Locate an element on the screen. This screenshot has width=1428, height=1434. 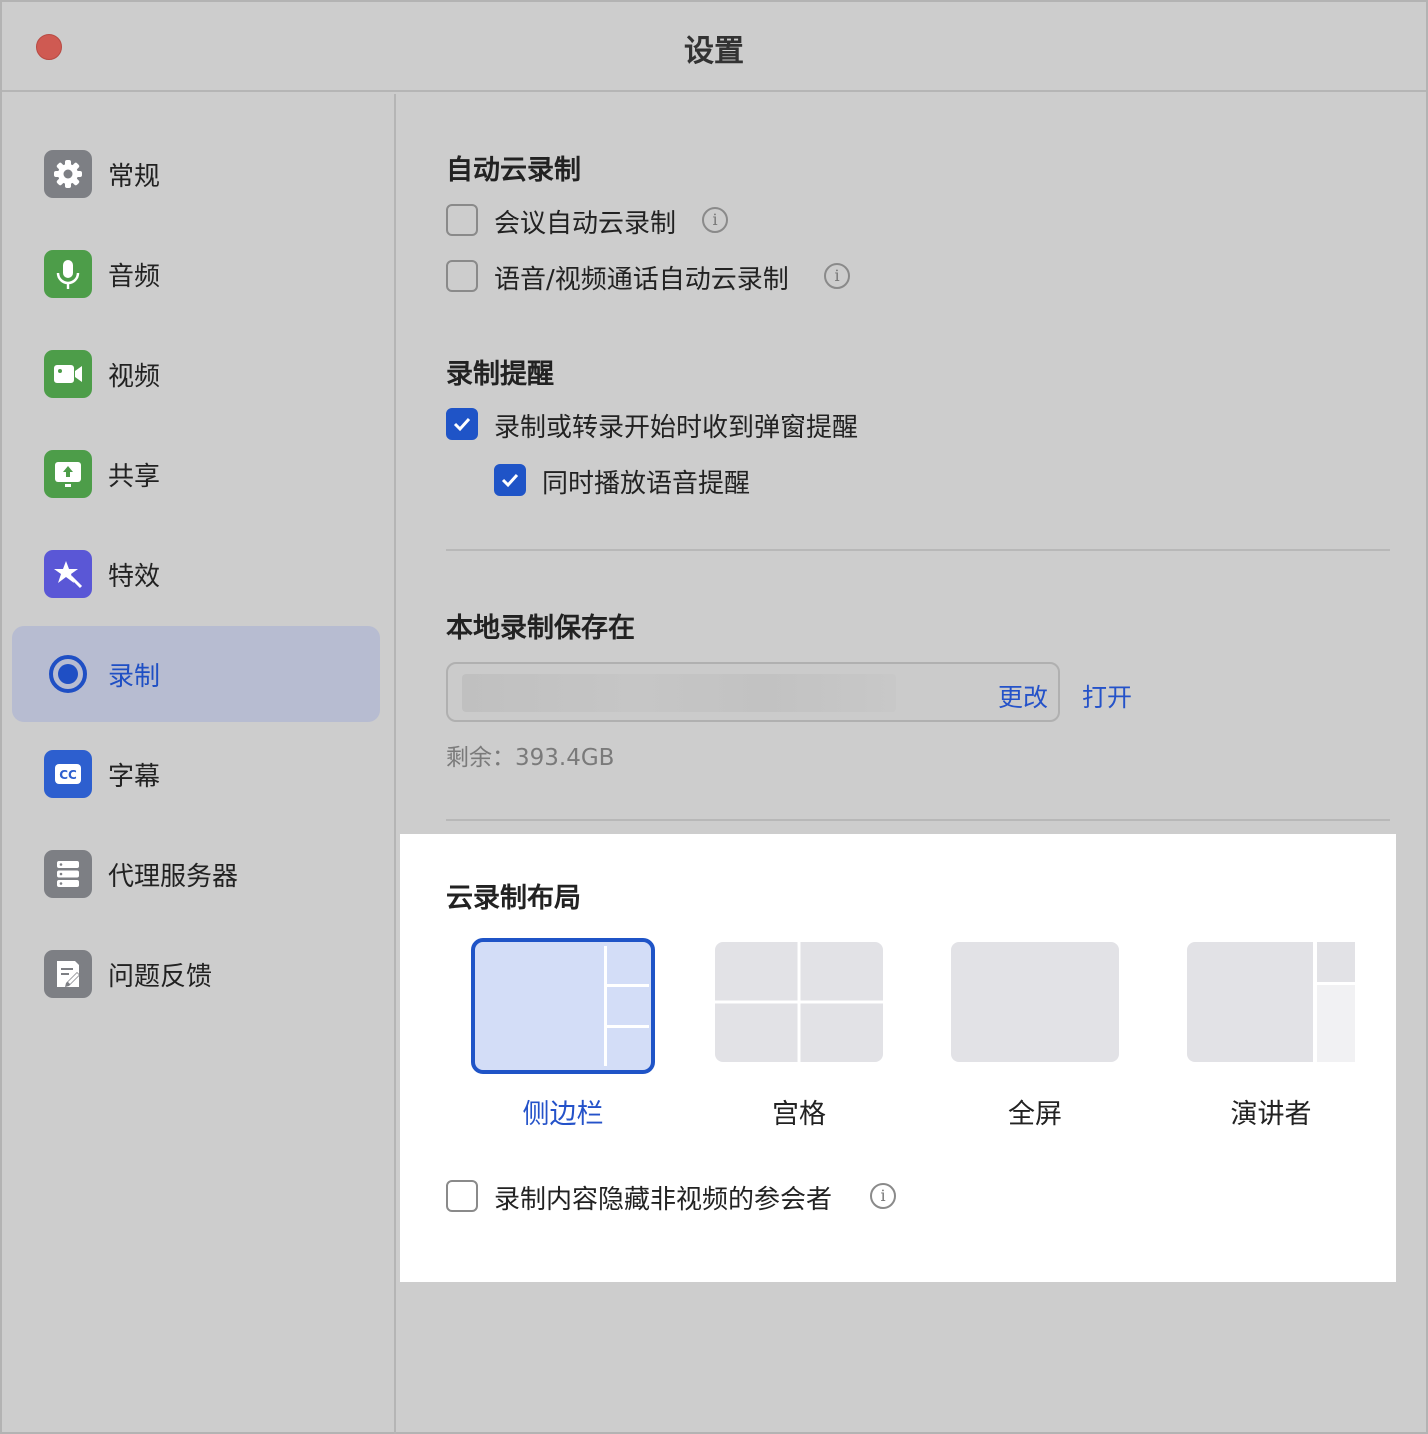
video-camera-icon is located at coordinates (68, 374).